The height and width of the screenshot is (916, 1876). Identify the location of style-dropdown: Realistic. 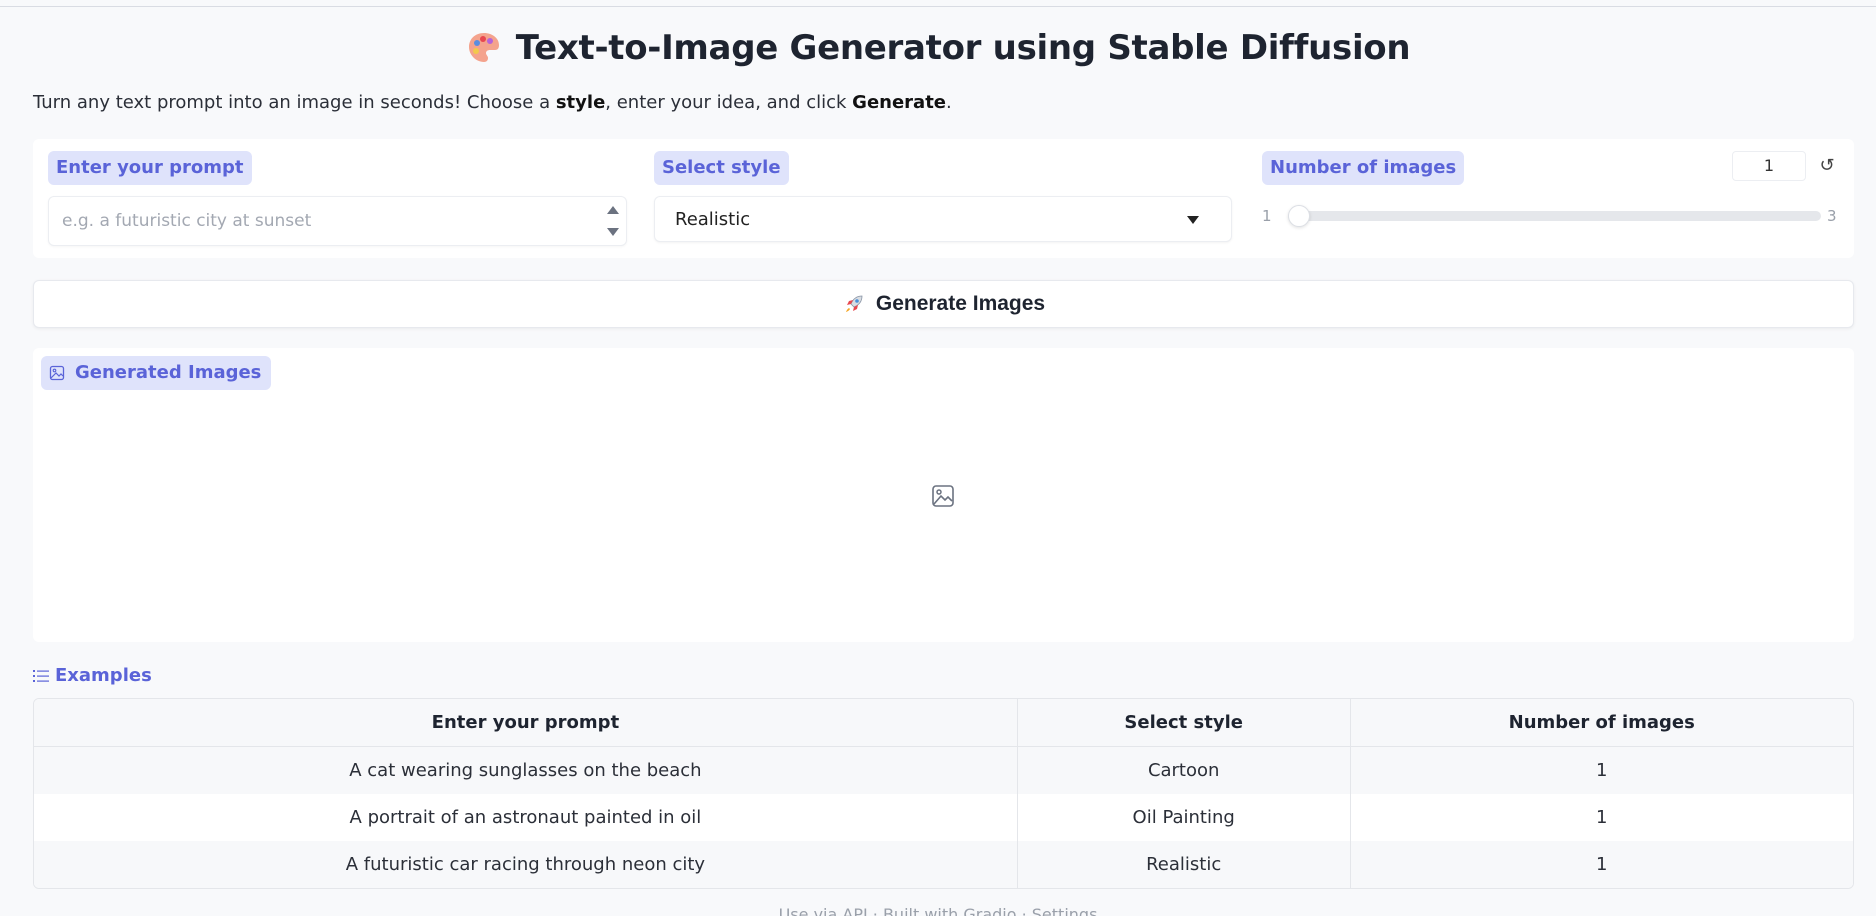
(943, 219).